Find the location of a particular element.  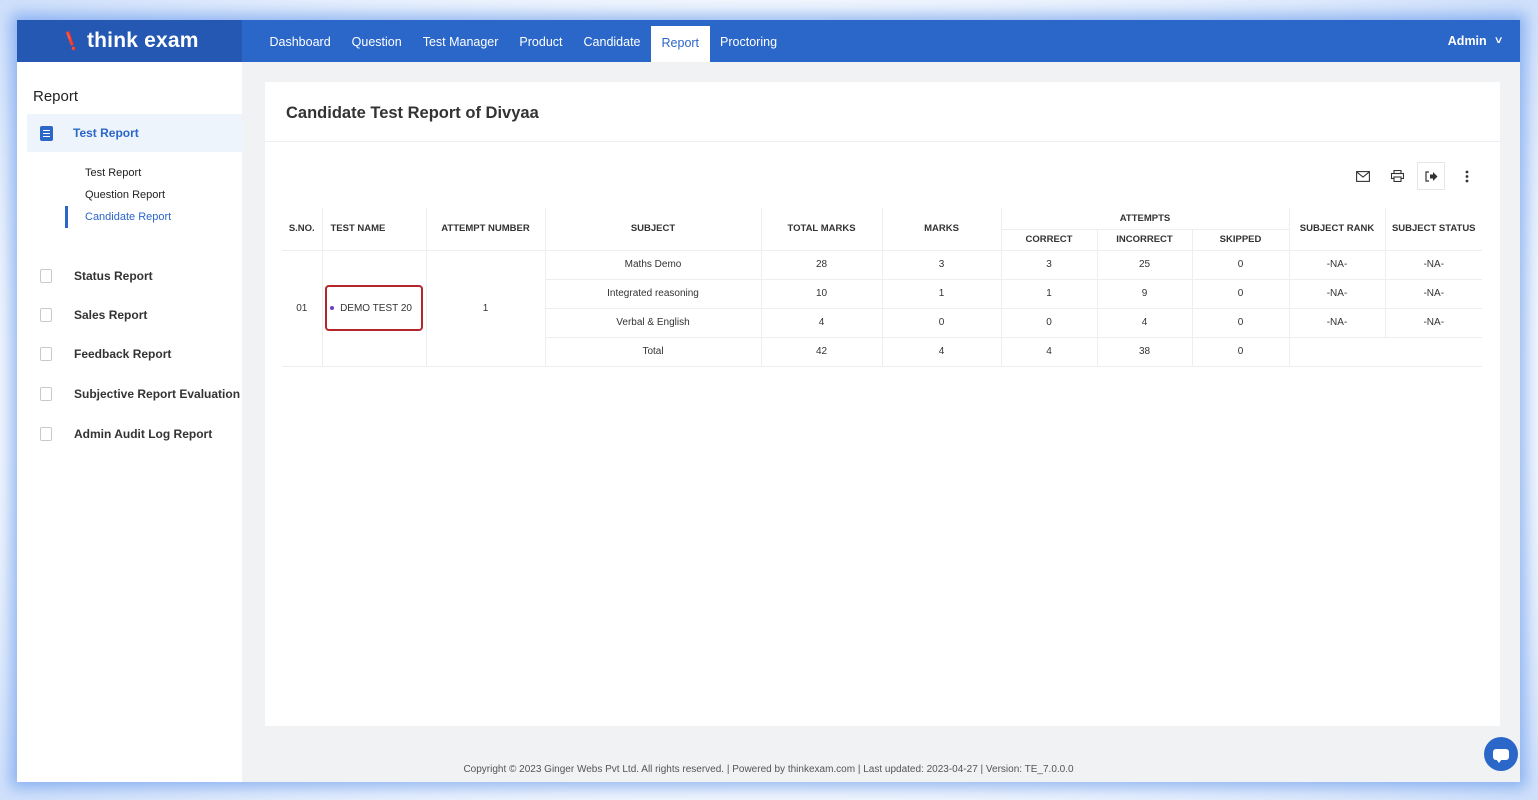

cell-correct: 0 is located at coordinates (1049, 323).